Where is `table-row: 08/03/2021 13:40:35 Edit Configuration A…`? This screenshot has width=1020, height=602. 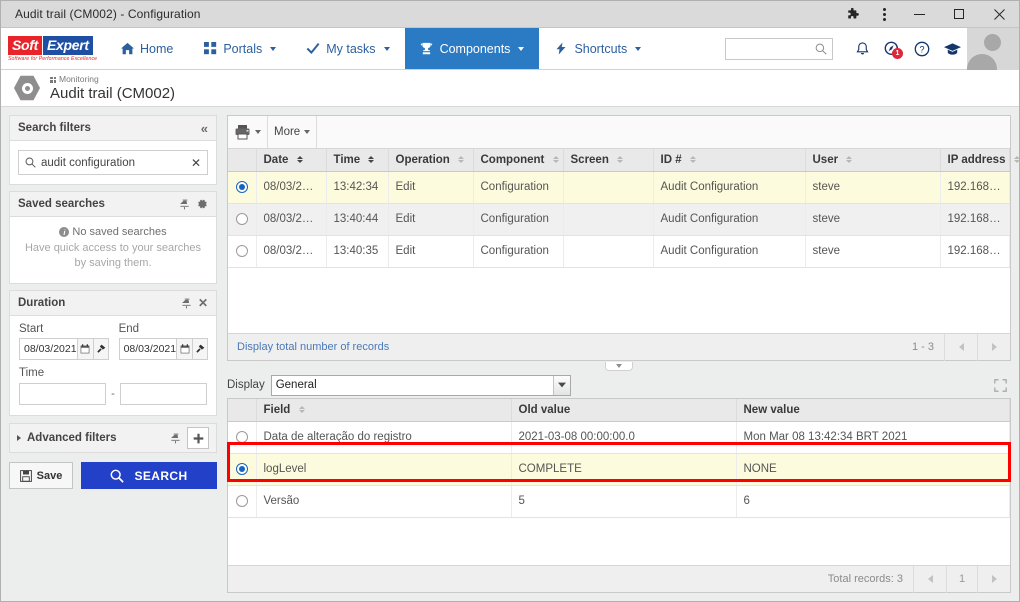
table-row: 08/03/2021 13:40:35 Edit Configuration A… is located at coordinates (619, 251).